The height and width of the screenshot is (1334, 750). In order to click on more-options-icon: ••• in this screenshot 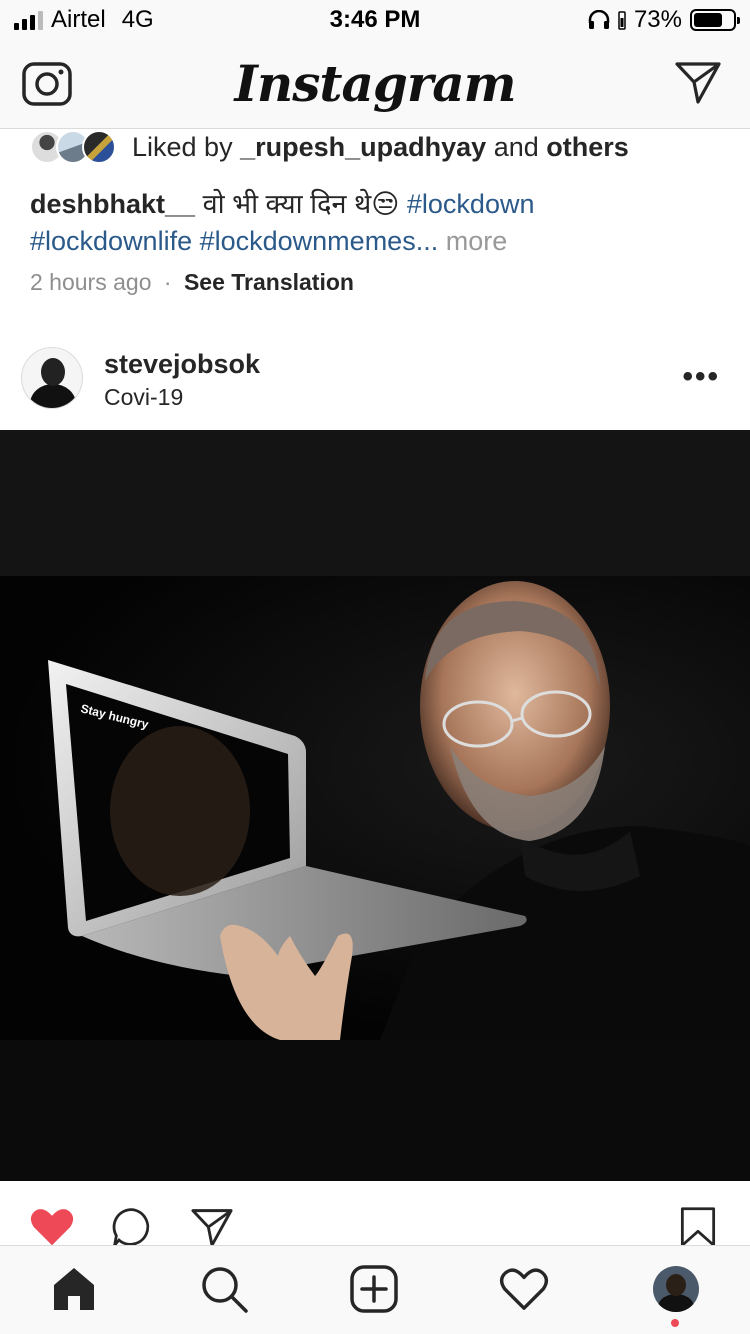, I will do `click(701, 377)`.